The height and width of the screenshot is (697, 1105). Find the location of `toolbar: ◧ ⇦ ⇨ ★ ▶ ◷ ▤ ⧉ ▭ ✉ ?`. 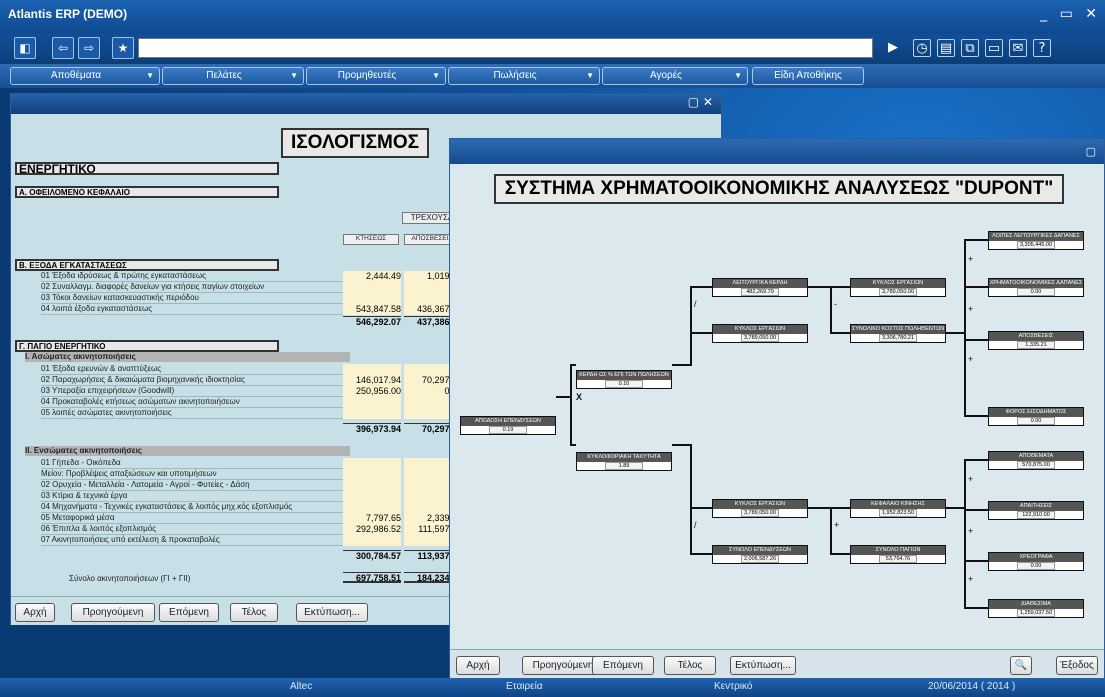

toolbar: ◧ ⇦ ⇨ ★ ▶ ◷ ▤ ⧉ ▭ ✉ ? is located at coordinates (552, 48).